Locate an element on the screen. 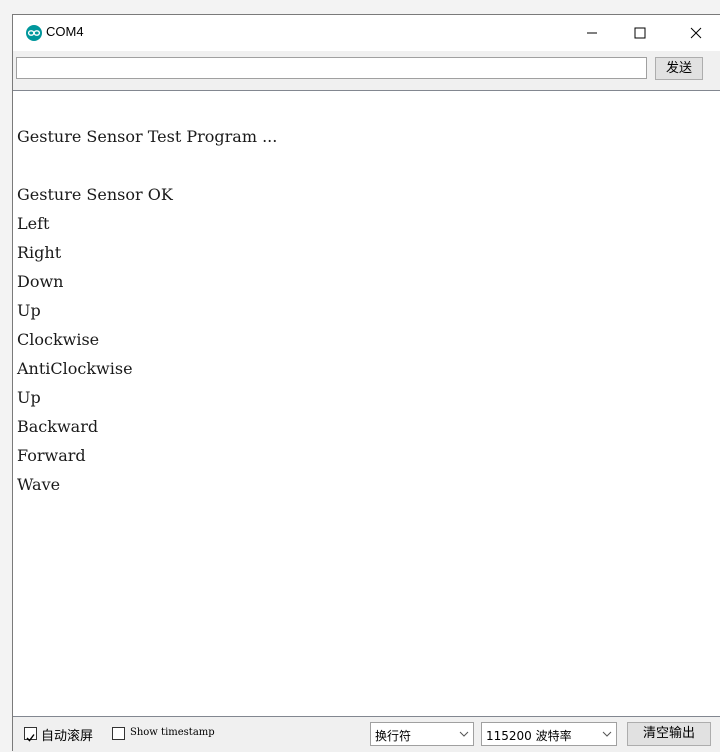  output-line: Clockwise is located at coordinates (58, 339).